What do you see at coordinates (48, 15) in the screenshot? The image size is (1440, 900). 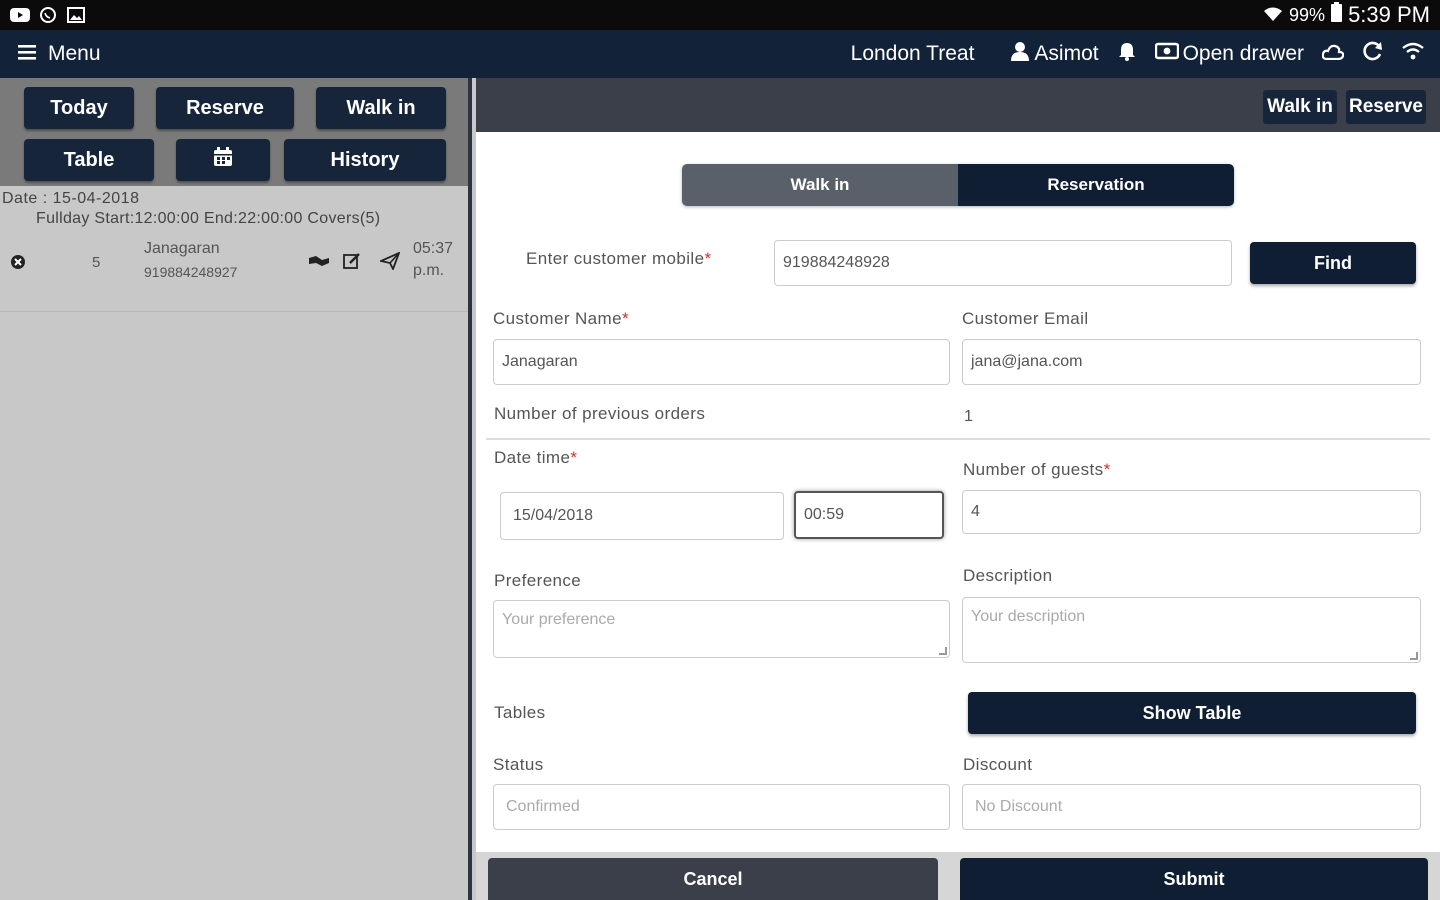 I see `whatsapp-icon` at bounding box center [48, 15].